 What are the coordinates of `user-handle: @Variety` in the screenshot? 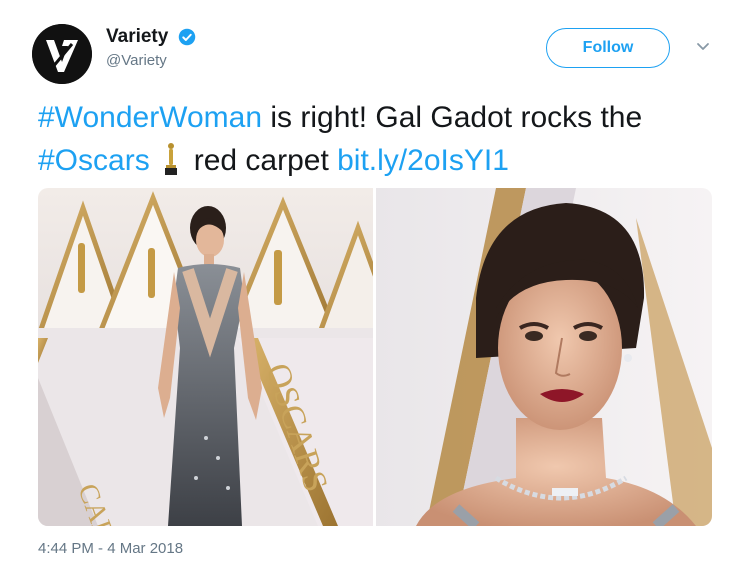 It's located at (151, 60).